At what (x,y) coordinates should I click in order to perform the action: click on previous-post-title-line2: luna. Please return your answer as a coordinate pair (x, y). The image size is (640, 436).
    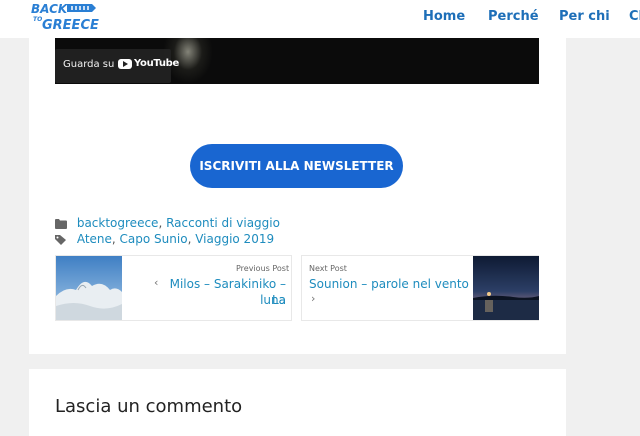
    Looking at the image, I should click on (227, 300).